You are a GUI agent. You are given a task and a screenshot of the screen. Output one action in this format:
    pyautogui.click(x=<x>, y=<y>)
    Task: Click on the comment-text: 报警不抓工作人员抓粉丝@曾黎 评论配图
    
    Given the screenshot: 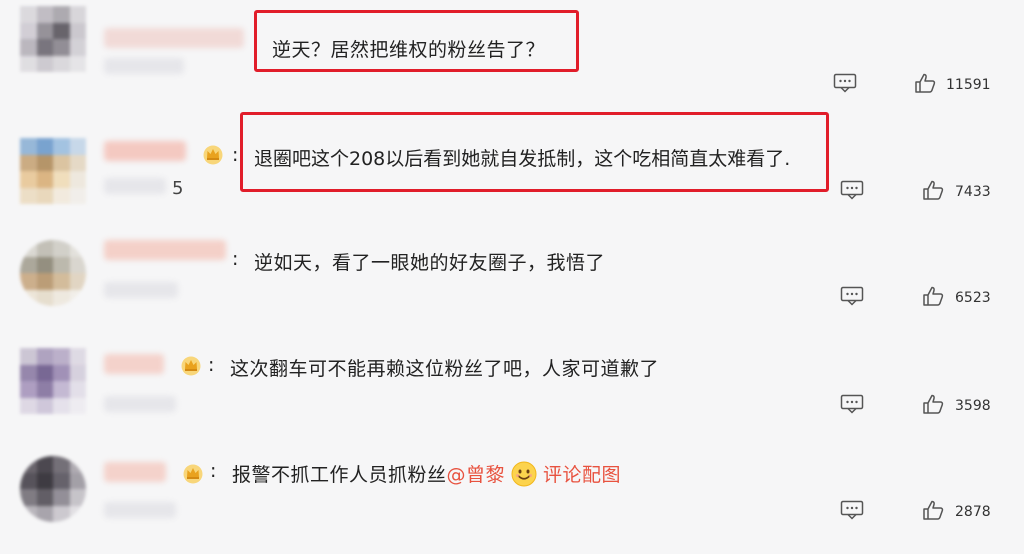 What is the action you would take?
    pyautogui.click(x=426, y=473)
    